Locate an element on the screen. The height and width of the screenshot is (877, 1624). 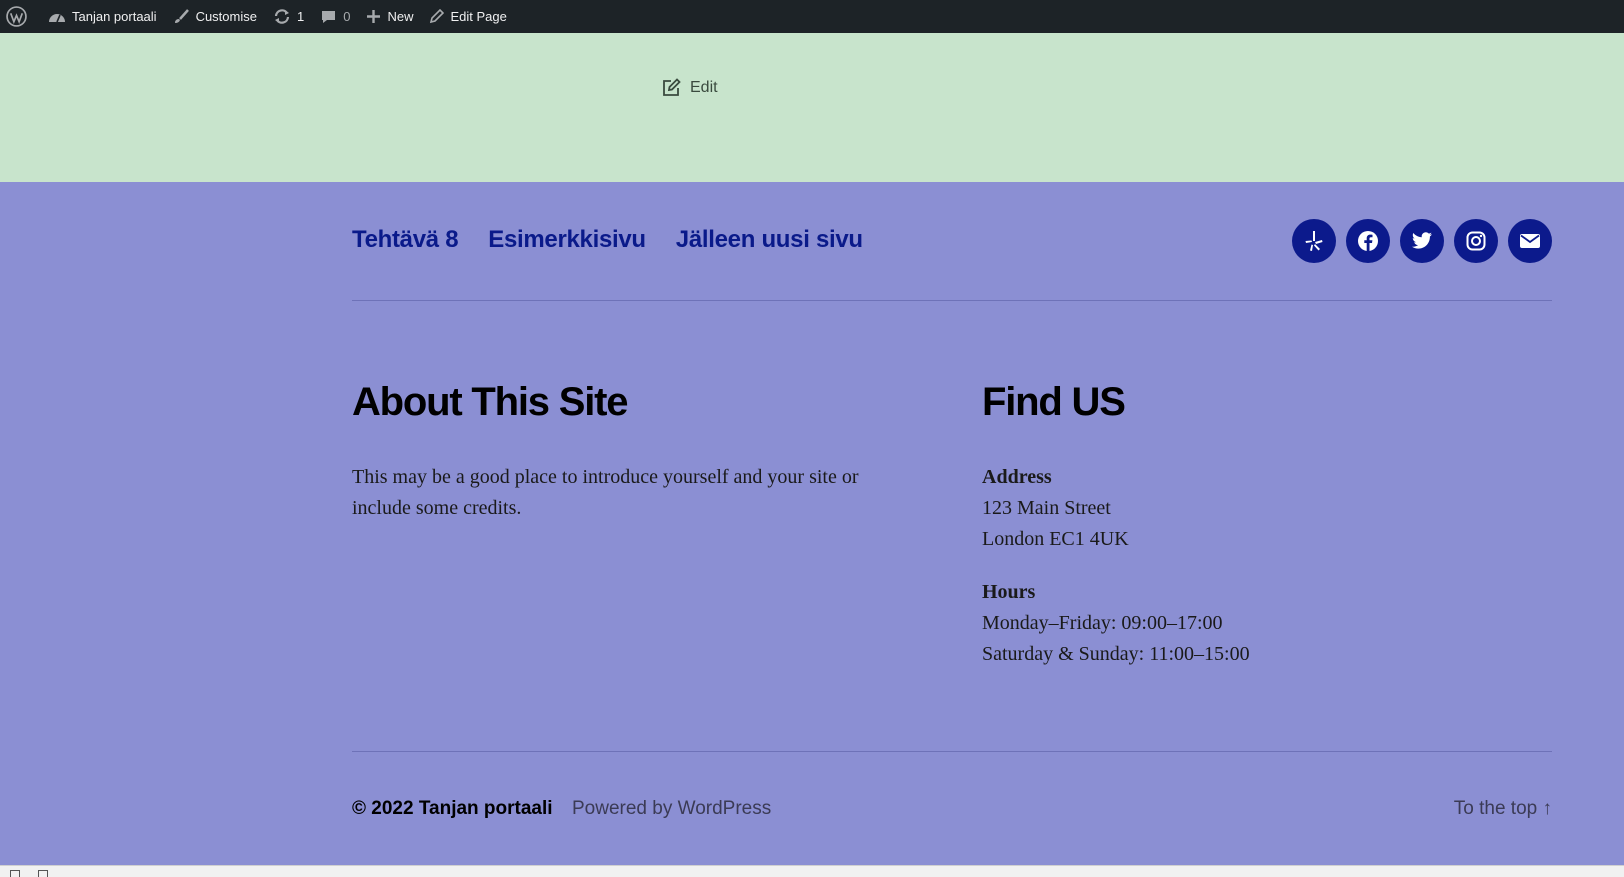
updates-link: 1 is located at coordinates (288, 16).